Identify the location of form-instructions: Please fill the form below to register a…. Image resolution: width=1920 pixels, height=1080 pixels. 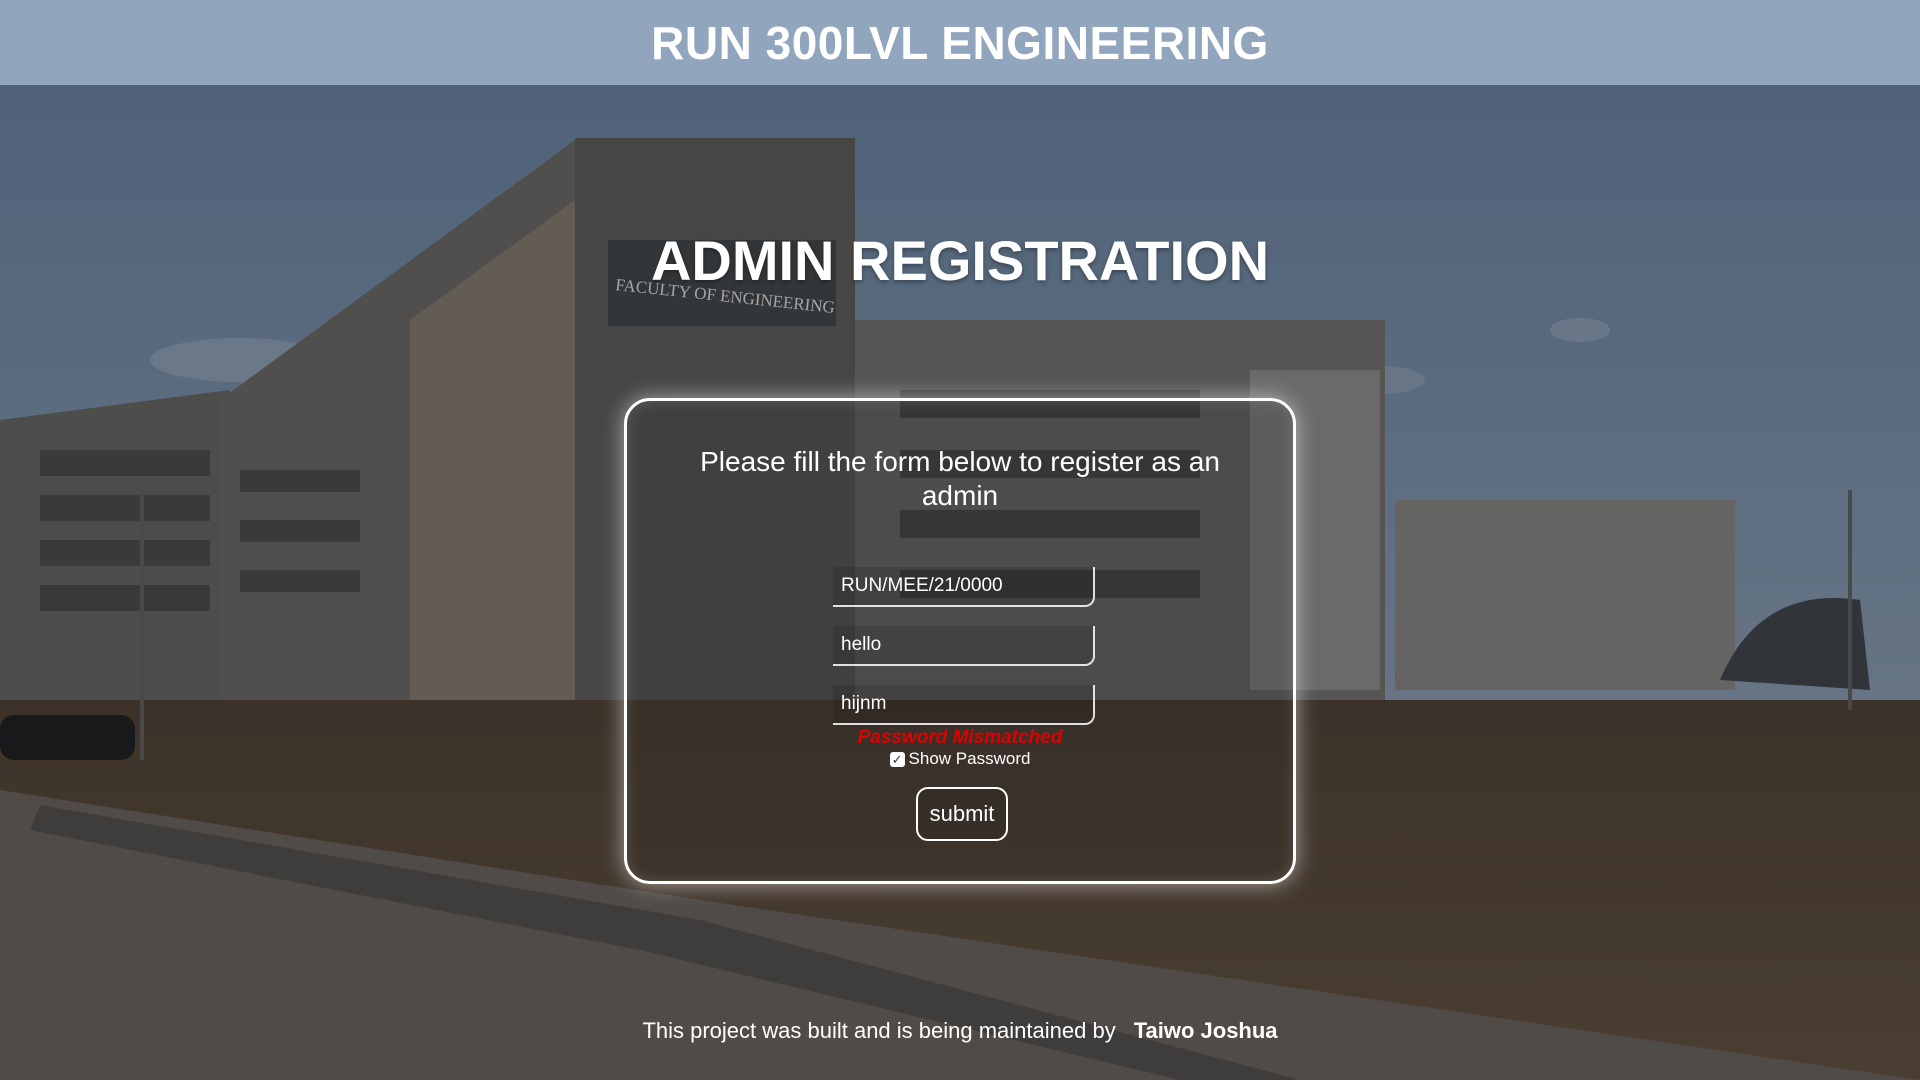
(960, 478).